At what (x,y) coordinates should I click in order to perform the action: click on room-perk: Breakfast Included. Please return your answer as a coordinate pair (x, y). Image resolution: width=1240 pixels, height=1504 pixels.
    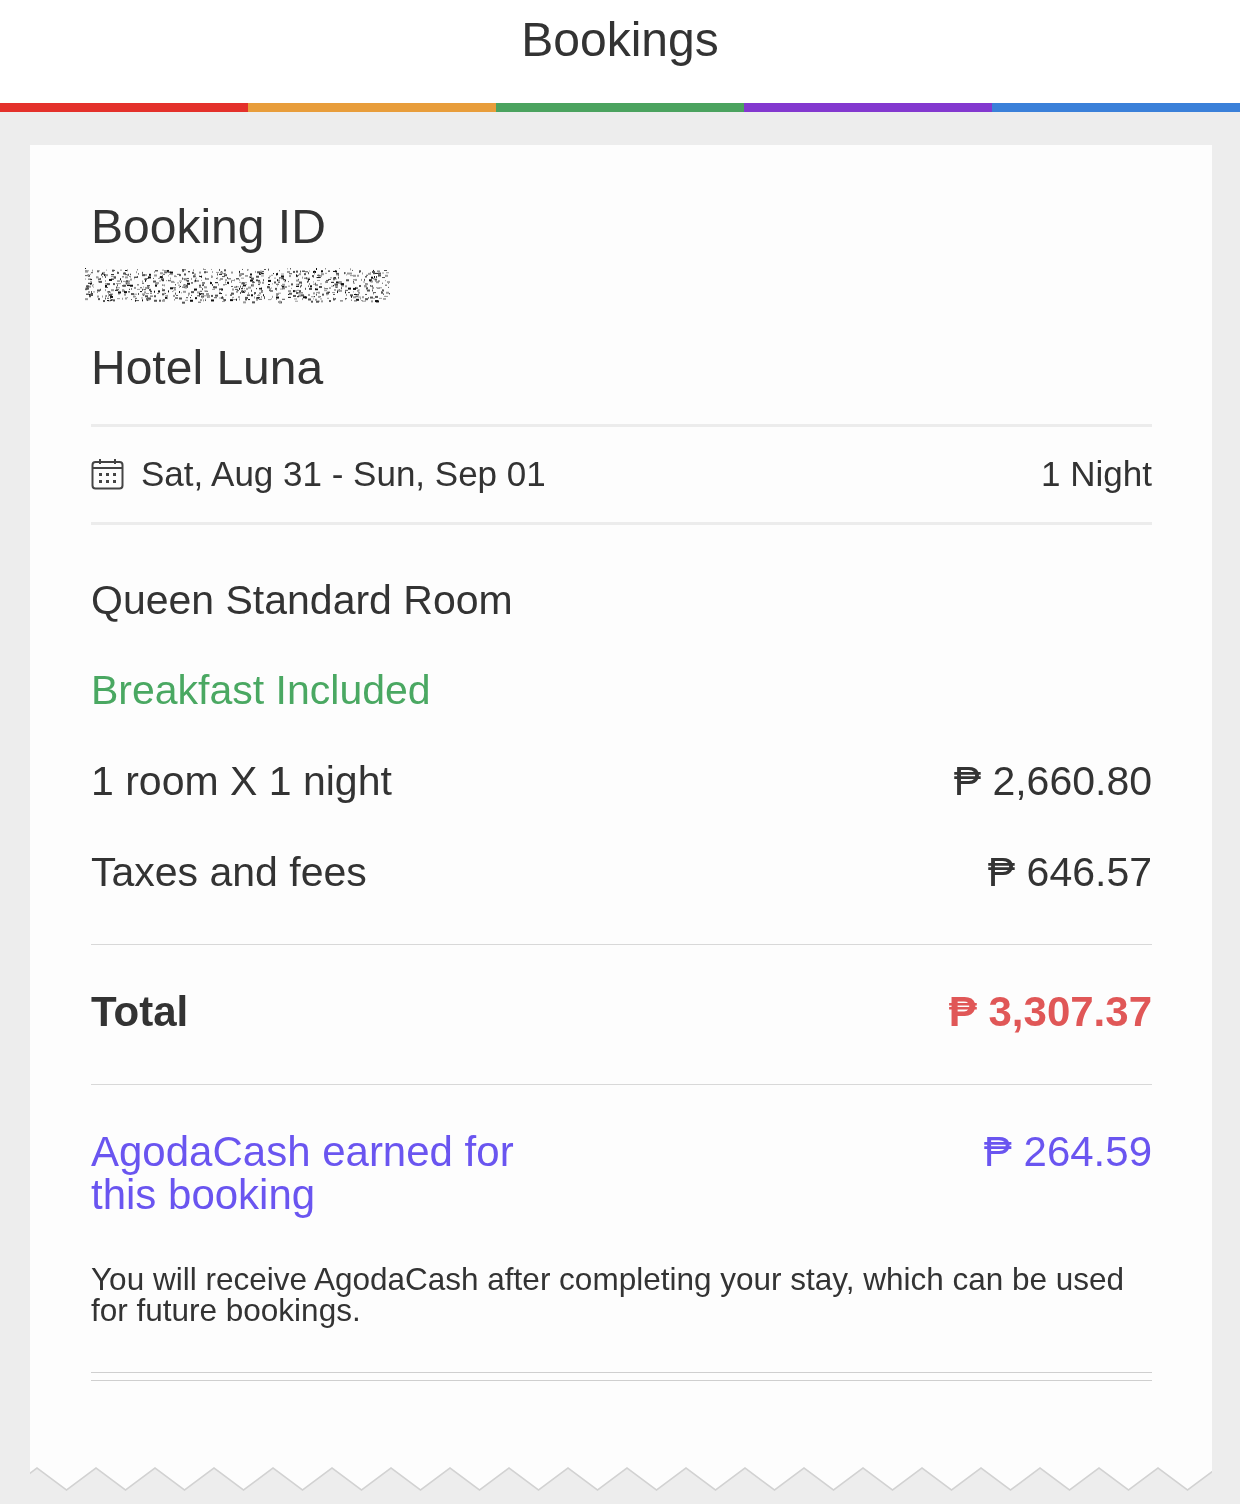
    Looking at the image, I should click on (261, 690).